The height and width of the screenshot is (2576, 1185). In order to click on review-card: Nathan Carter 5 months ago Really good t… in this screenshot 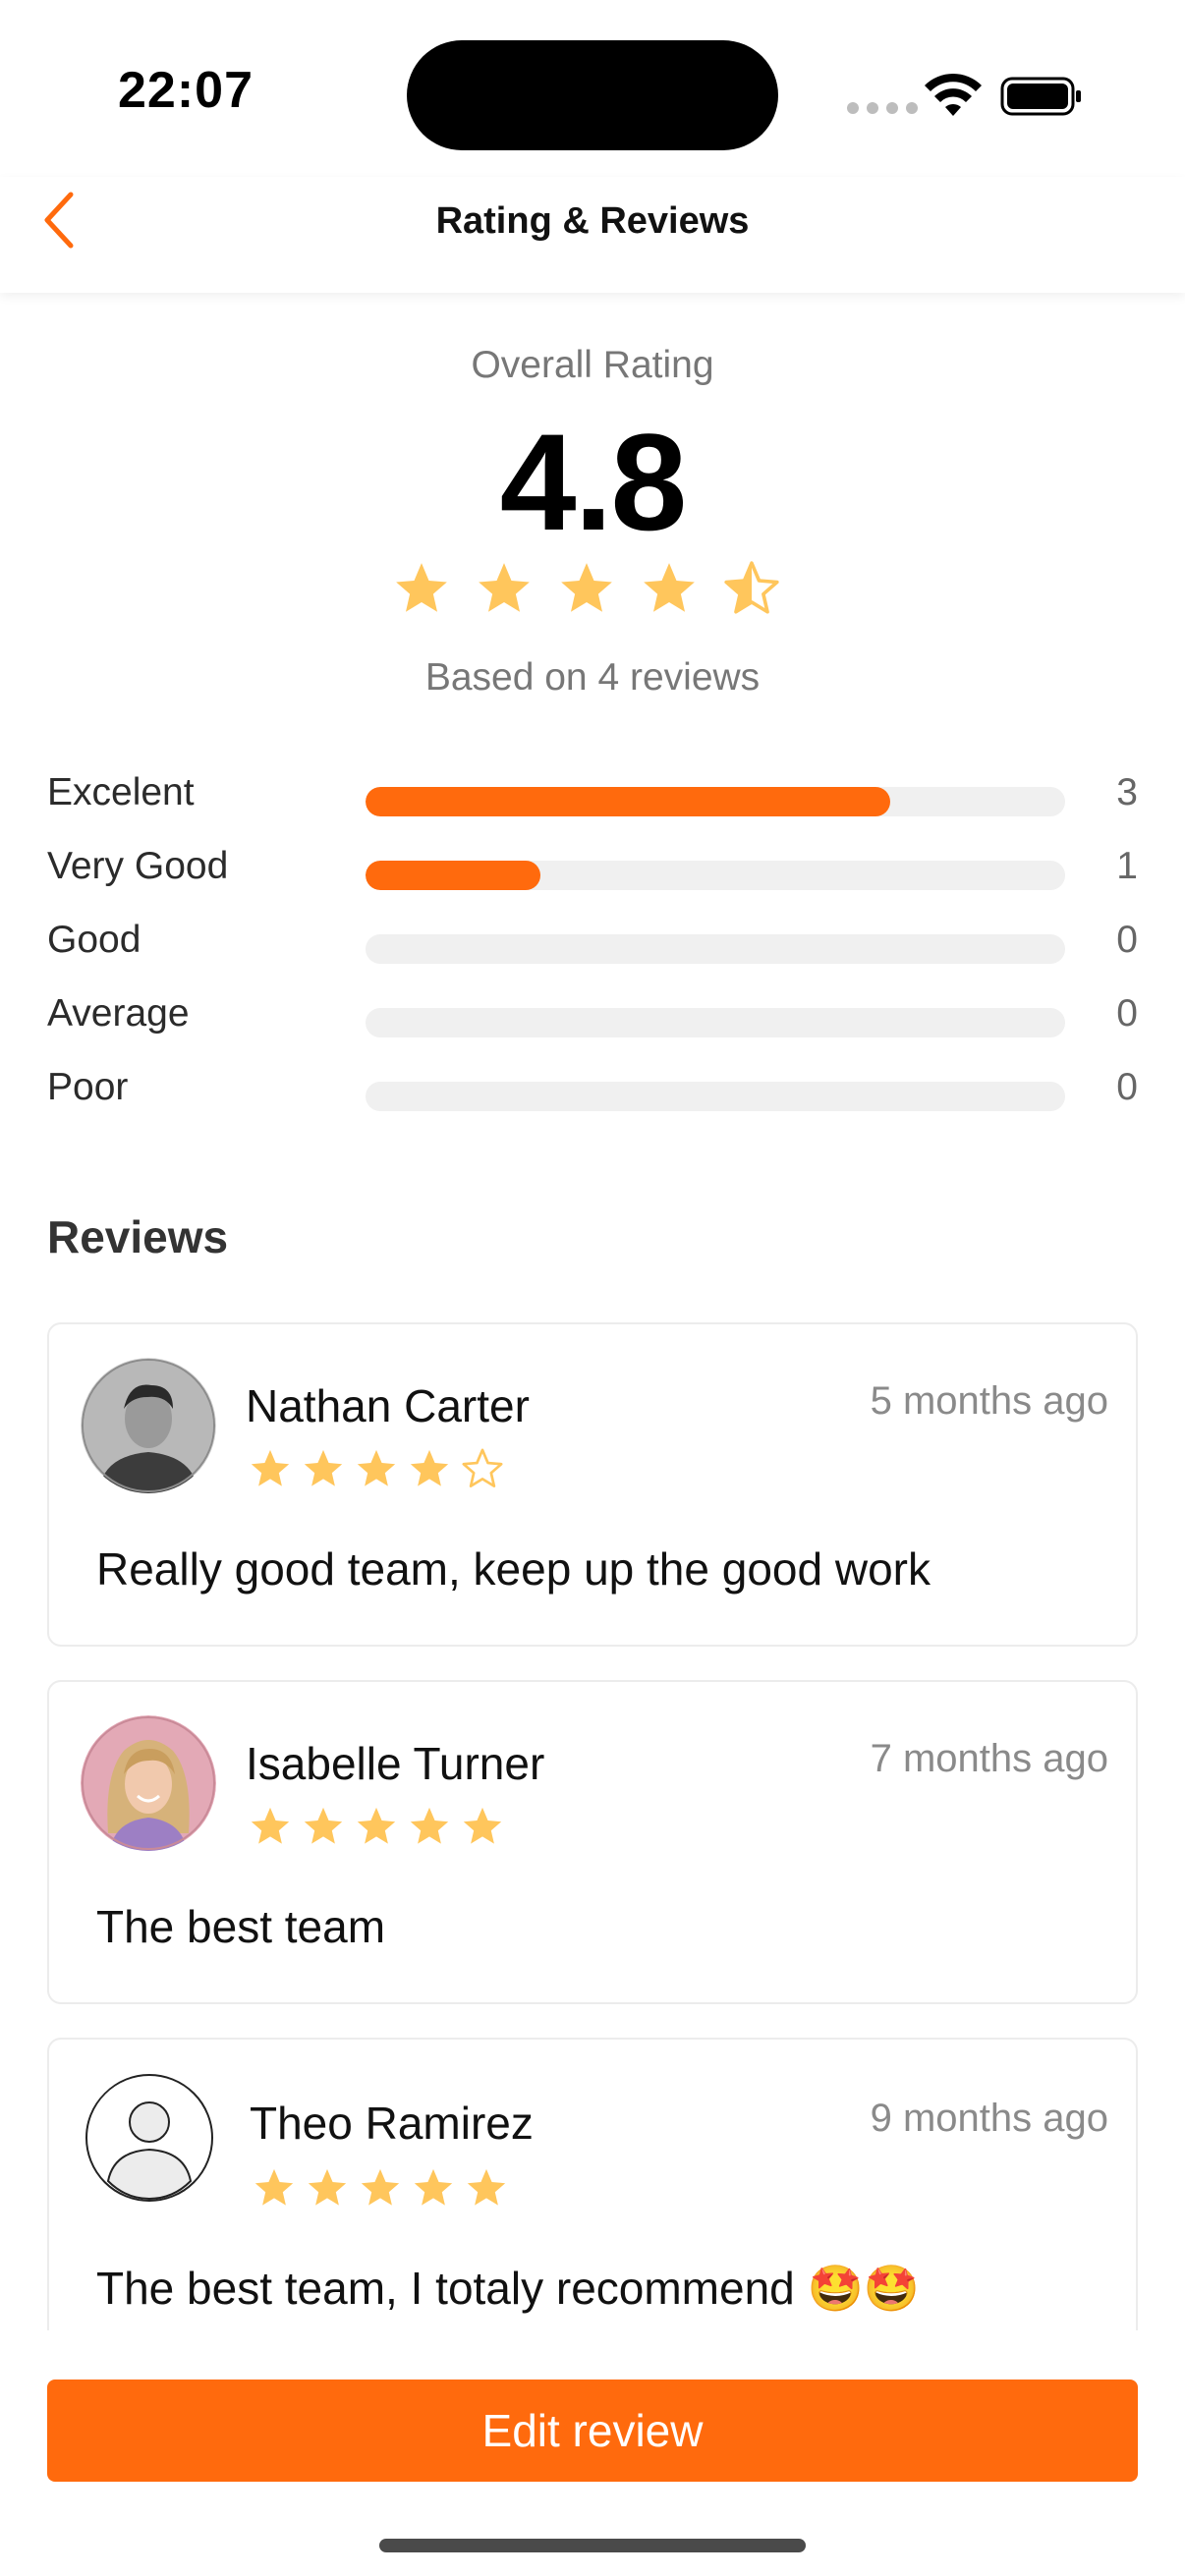, I will do `click(592, 1484)`.